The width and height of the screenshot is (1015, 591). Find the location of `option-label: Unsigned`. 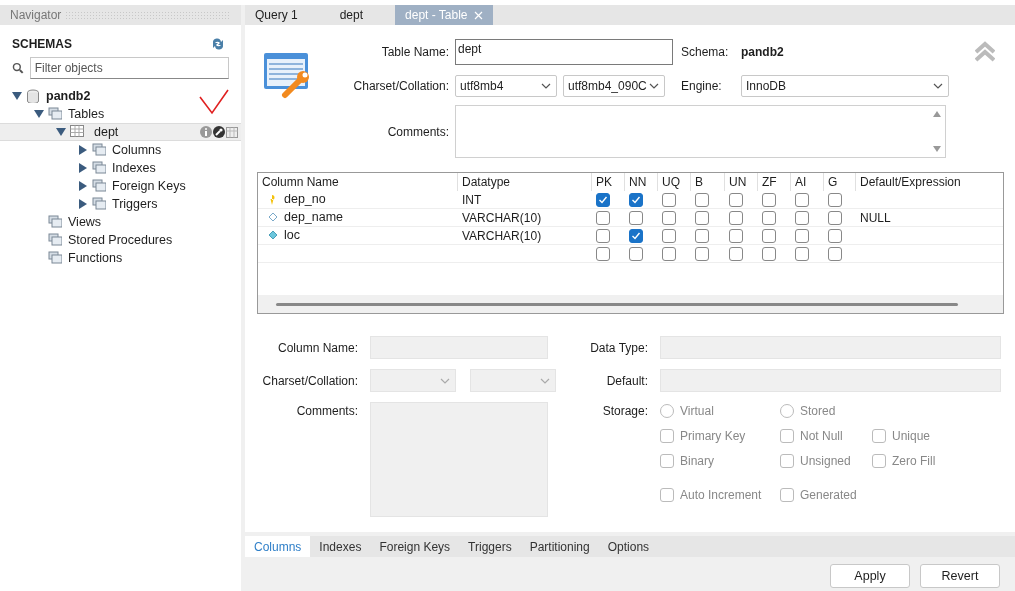

option-label: Unsigned is located at coordinates (825, 461).